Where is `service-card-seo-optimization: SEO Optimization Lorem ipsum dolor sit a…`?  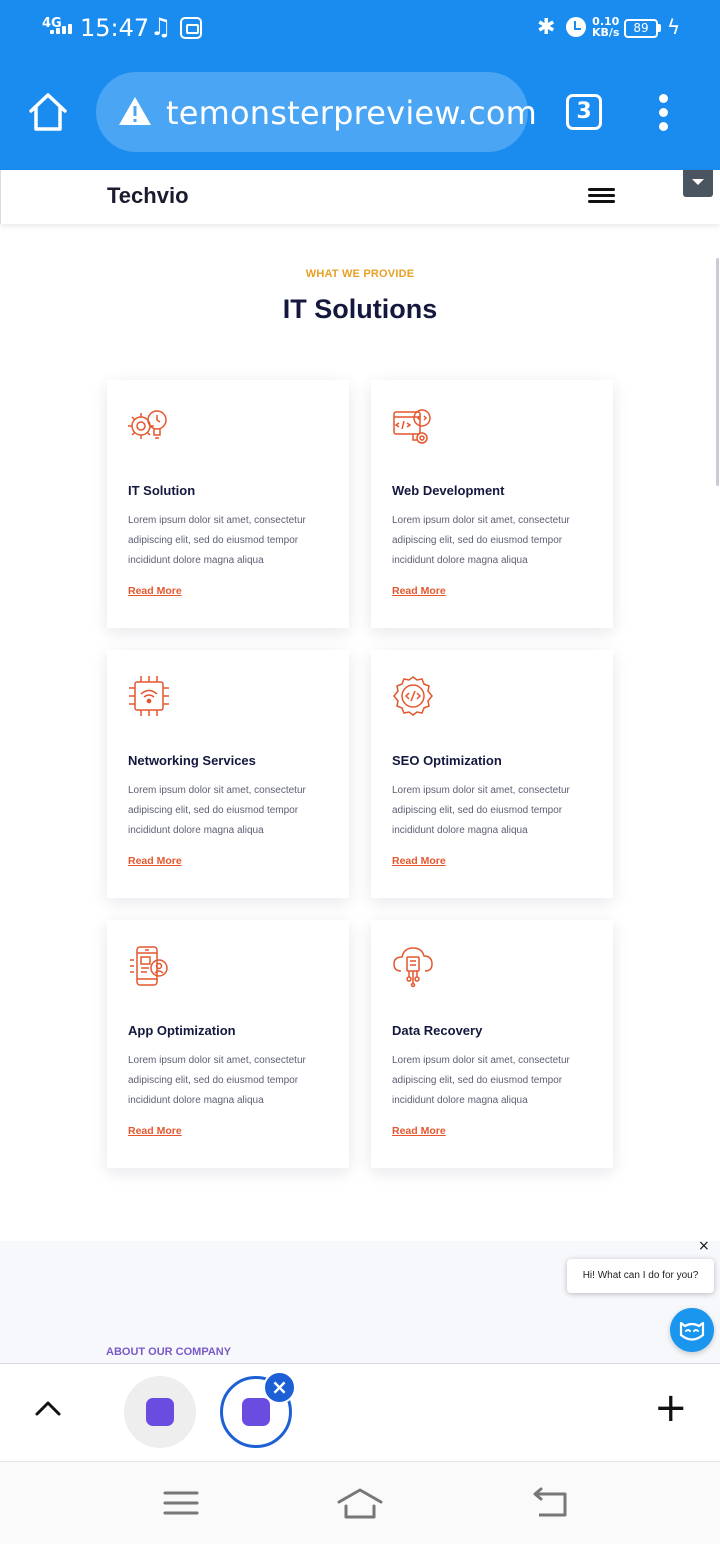 service-card-seo-optimization: SEO Optimization Lorem ipsum dolor sit a… is located at coordinates (492, 774).